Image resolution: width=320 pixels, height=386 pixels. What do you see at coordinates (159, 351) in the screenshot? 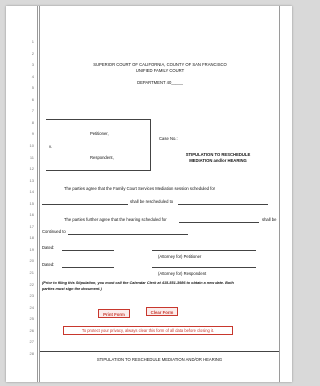
I see `footer-rule` at bounding box center [159, 351].